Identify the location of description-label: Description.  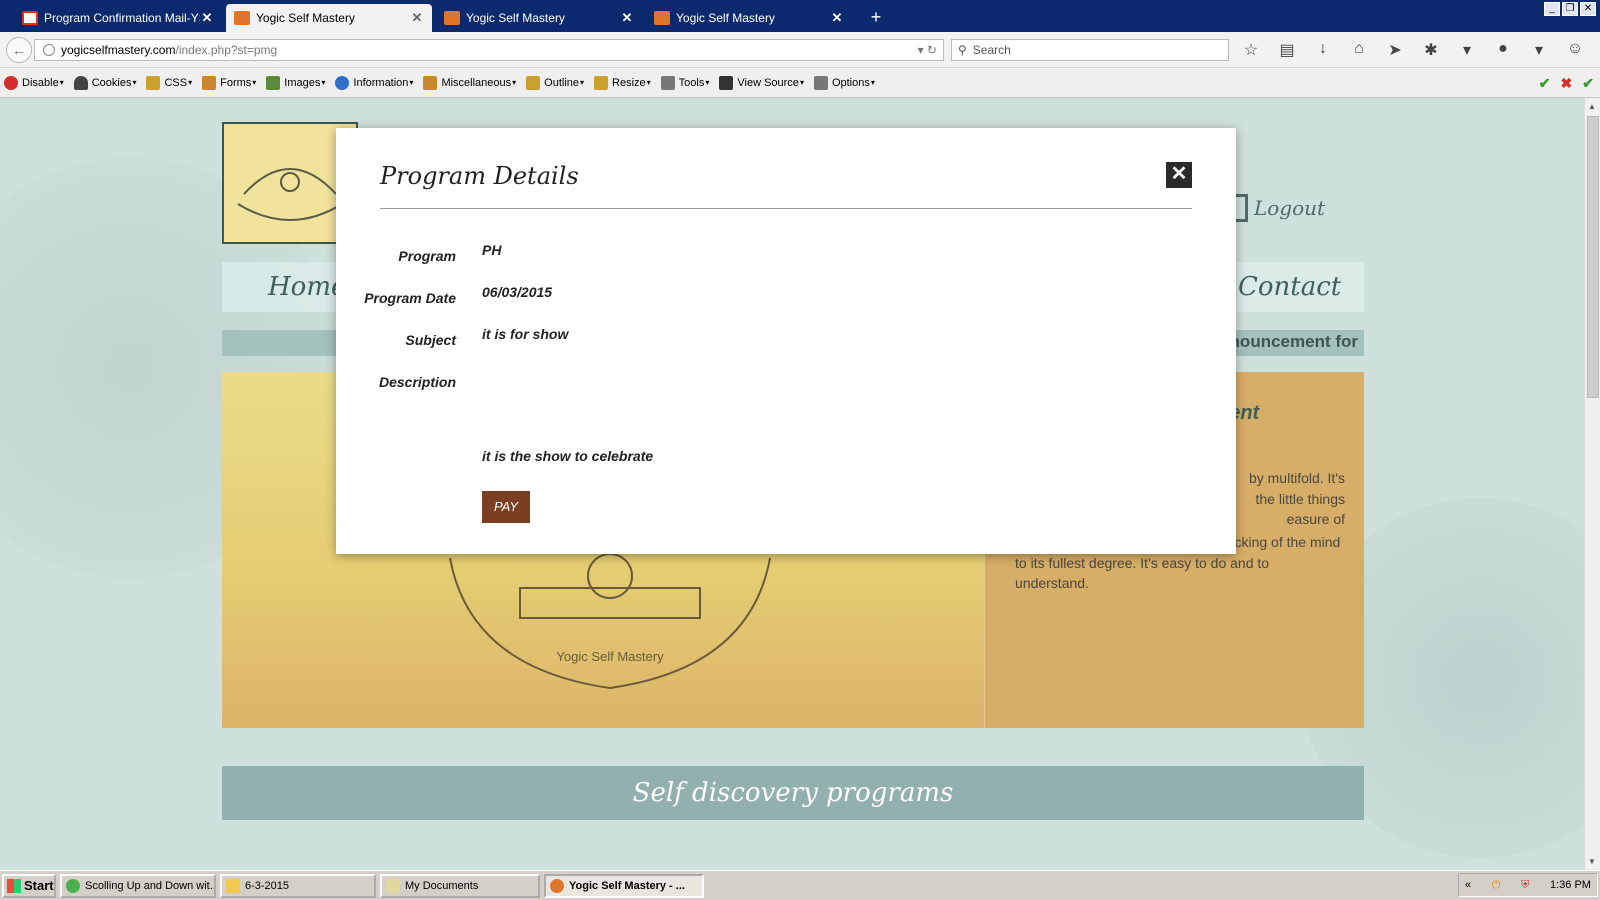
(417, 382).